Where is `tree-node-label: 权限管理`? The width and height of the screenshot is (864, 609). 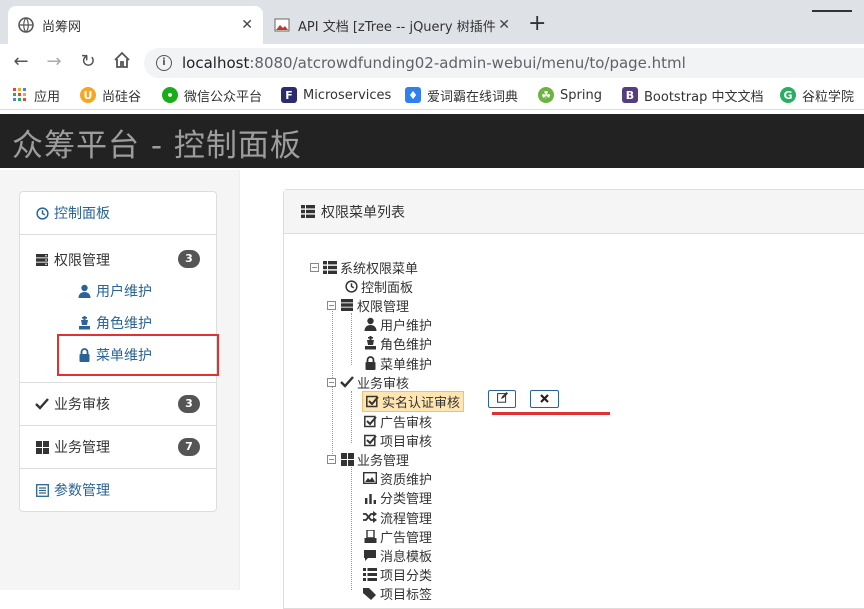
tree-node-label: 权限管理 is located at coordinates (383, 307).